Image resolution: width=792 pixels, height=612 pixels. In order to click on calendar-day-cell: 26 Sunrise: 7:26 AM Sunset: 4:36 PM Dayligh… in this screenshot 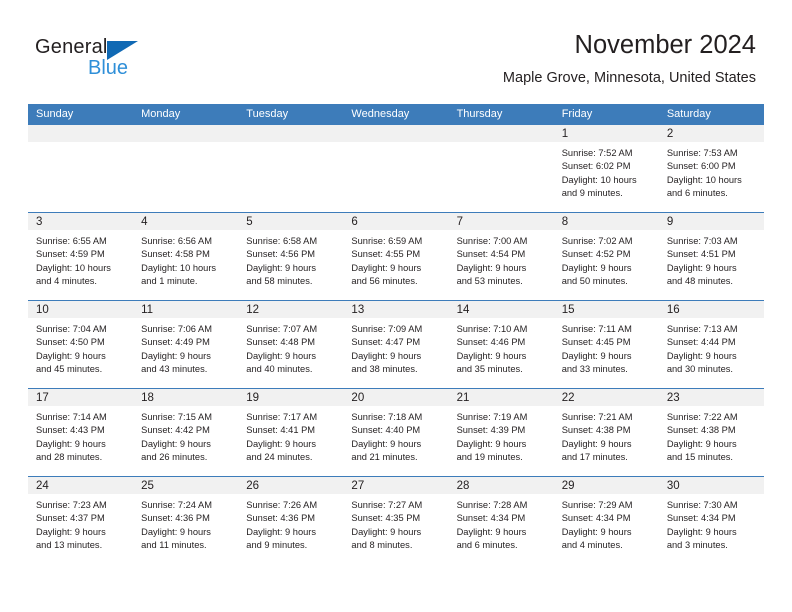, I will do `click(291, 520)`.